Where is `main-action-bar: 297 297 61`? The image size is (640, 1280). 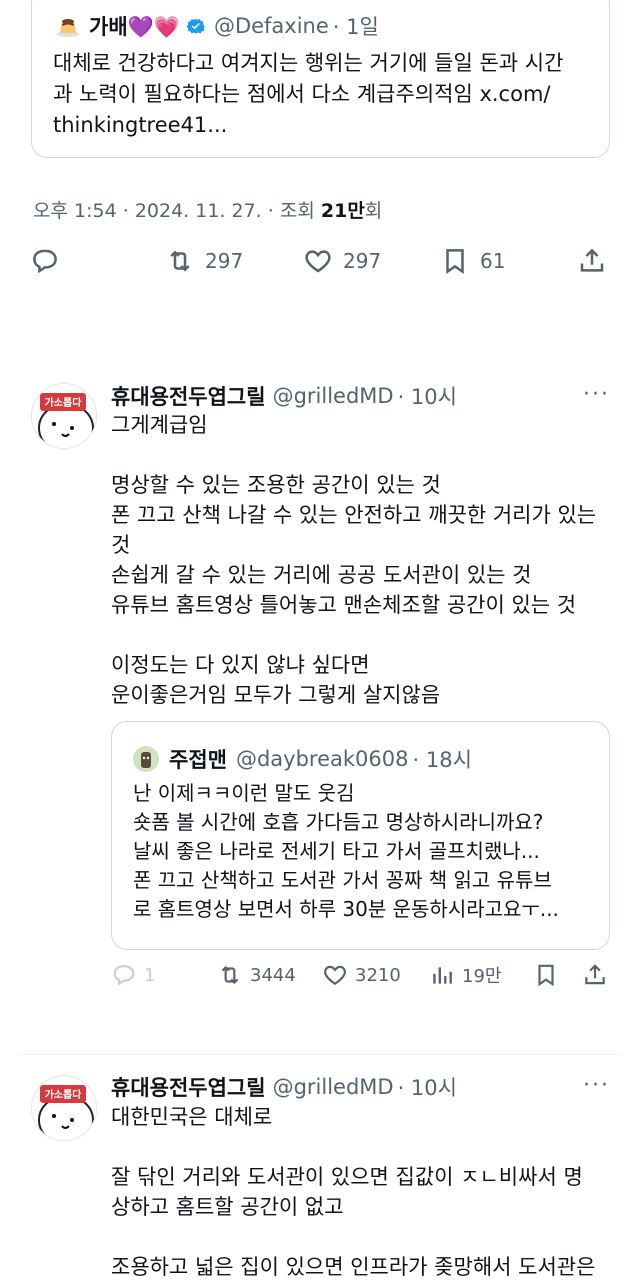 main-action-bar: 297 297 61 is located at coordinates (320, 262).